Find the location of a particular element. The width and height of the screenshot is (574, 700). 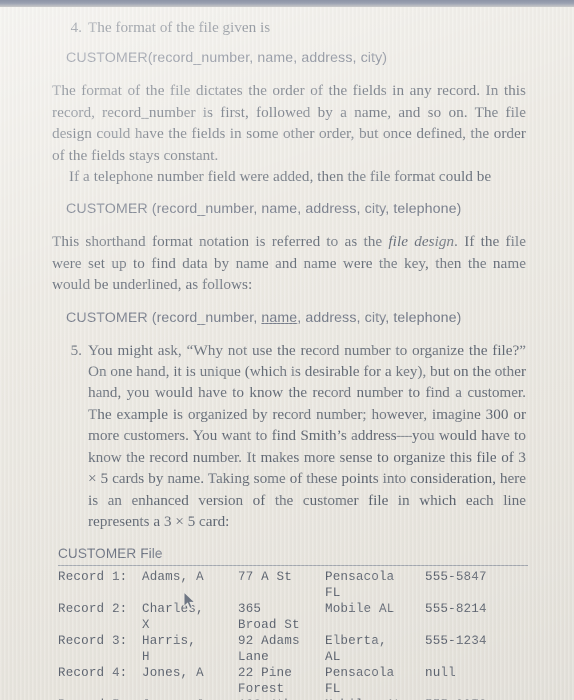

table-row-continuation: X Broad St is located at coordinates (289, 625).